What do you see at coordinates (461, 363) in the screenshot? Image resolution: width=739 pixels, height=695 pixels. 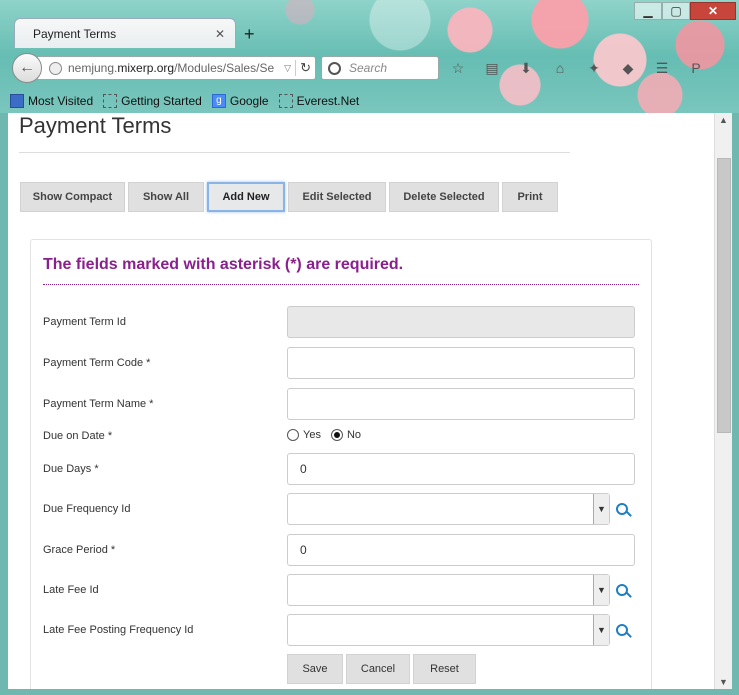 I see `payment-term-code-input` at bounding box center [461, 363].